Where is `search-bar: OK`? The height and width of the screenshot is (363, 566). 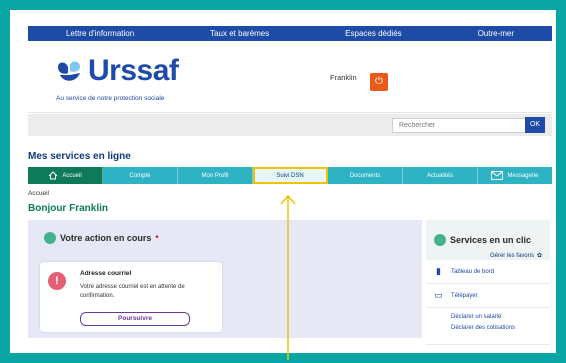
search-bar: OK is located at coordinates (290, 125).